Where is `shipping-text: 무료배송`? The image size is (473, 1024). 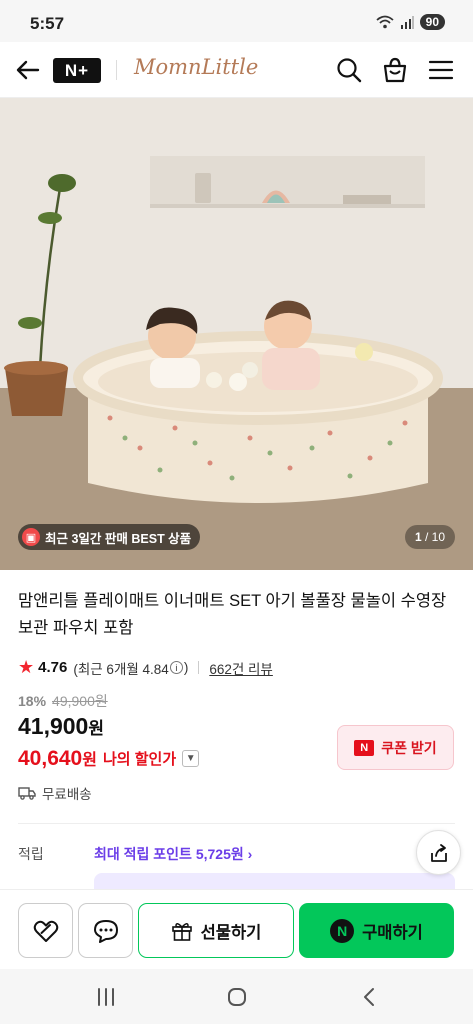 shipping-text: 무료배송 is located at coordinates (67, 794).